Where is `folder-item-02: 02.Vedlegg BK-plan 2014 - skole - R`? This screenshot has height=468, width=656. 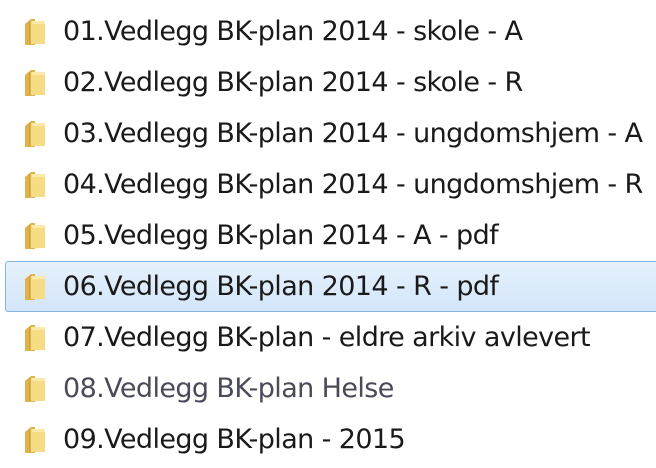
folder-item-02: 02.Vedlegg BK-plan 2014 - skole - R is located at coordinates (328, 82).